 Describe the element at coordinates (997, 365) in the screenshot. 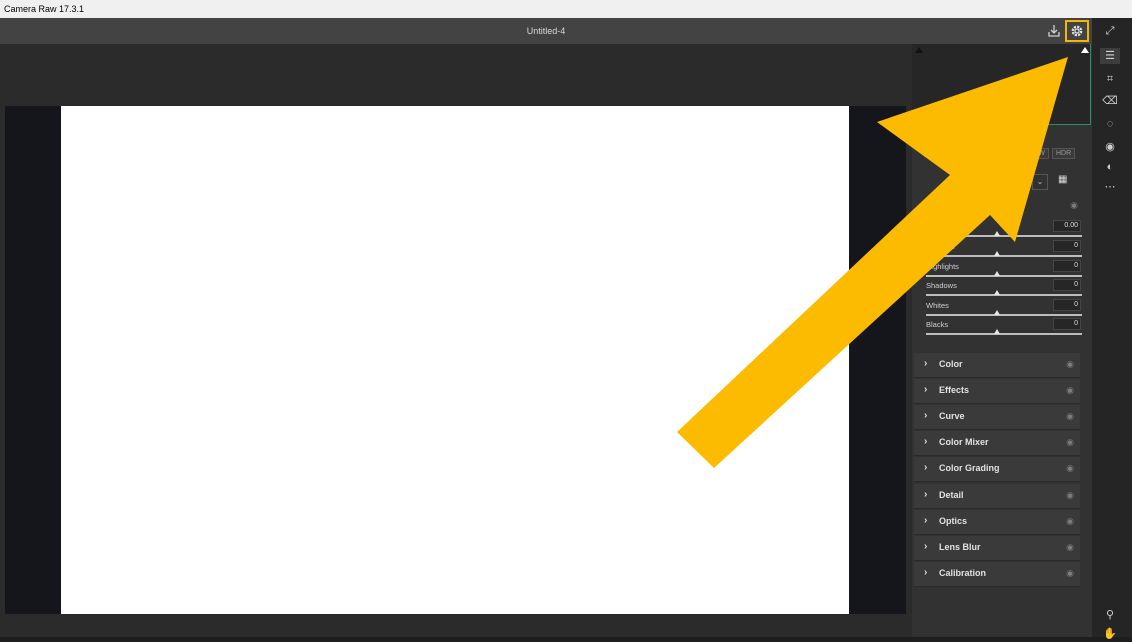

I see `section-color: › Color ◉` at that location.